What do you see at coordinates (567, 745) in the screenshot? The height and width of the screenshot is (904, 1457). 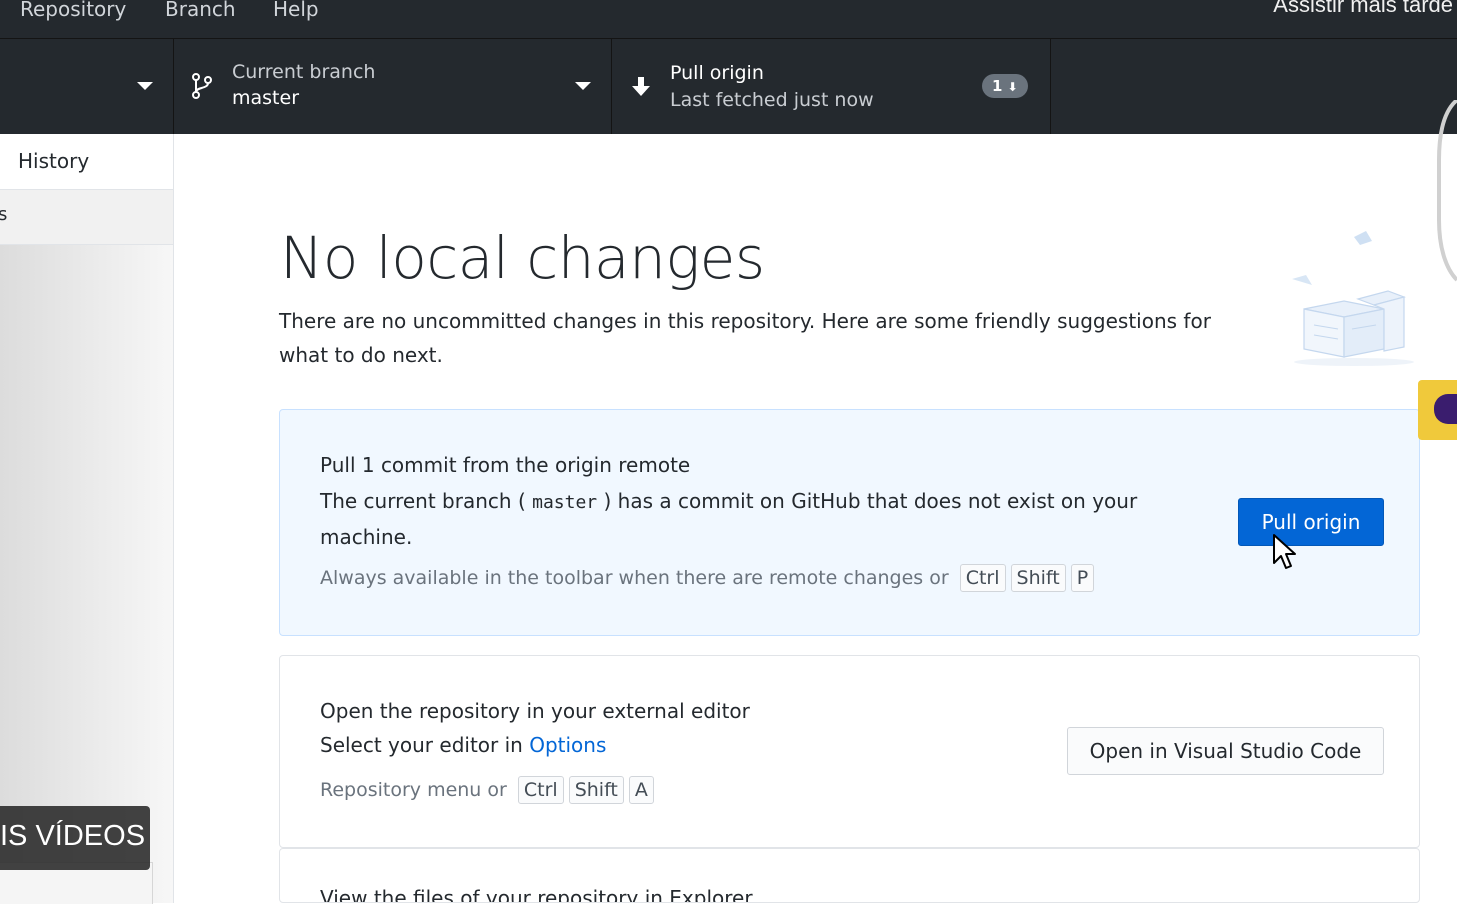 I see `options-link: Options` at bounding box center [567, 745].